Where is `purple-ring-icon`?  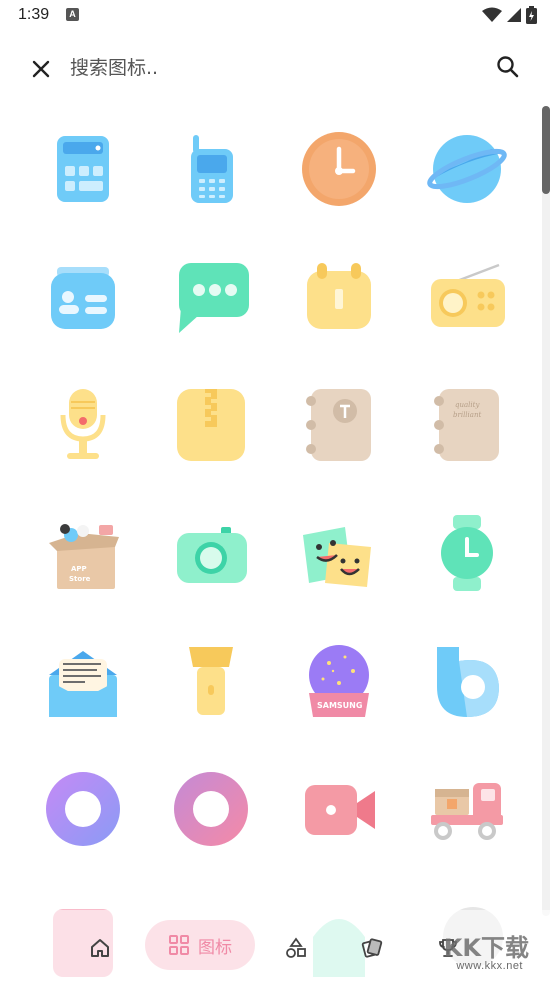
purple-ring-icon is located at coordinates (83, 809).